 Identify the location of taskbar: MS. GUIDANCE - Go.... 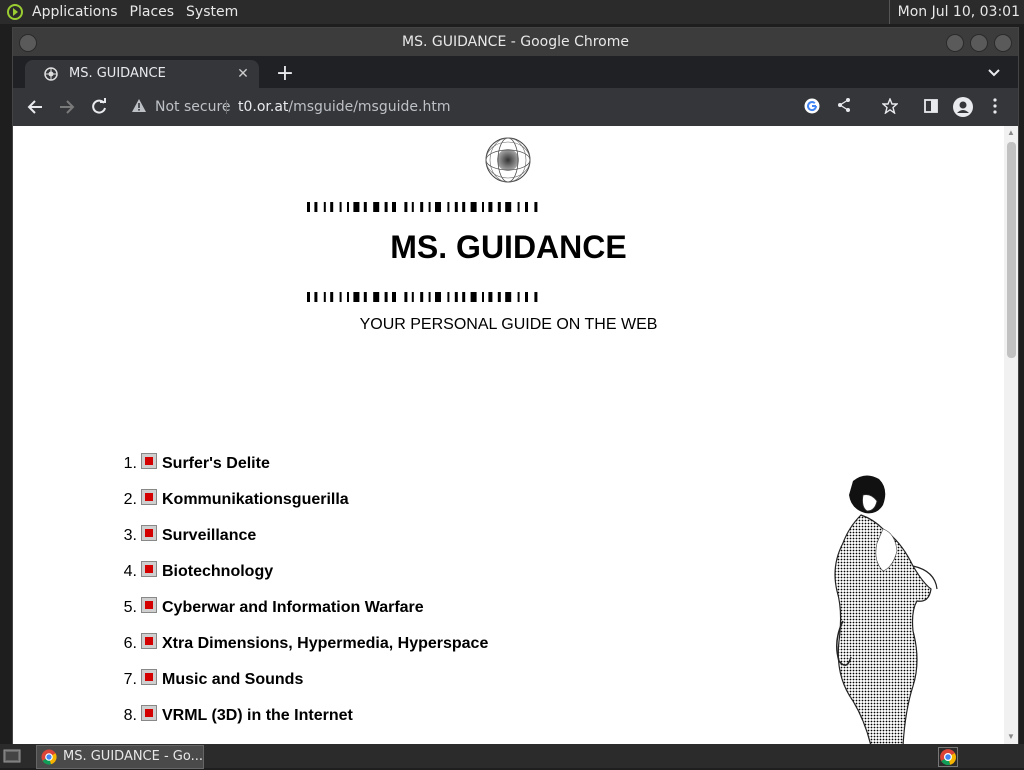
(512, 756).